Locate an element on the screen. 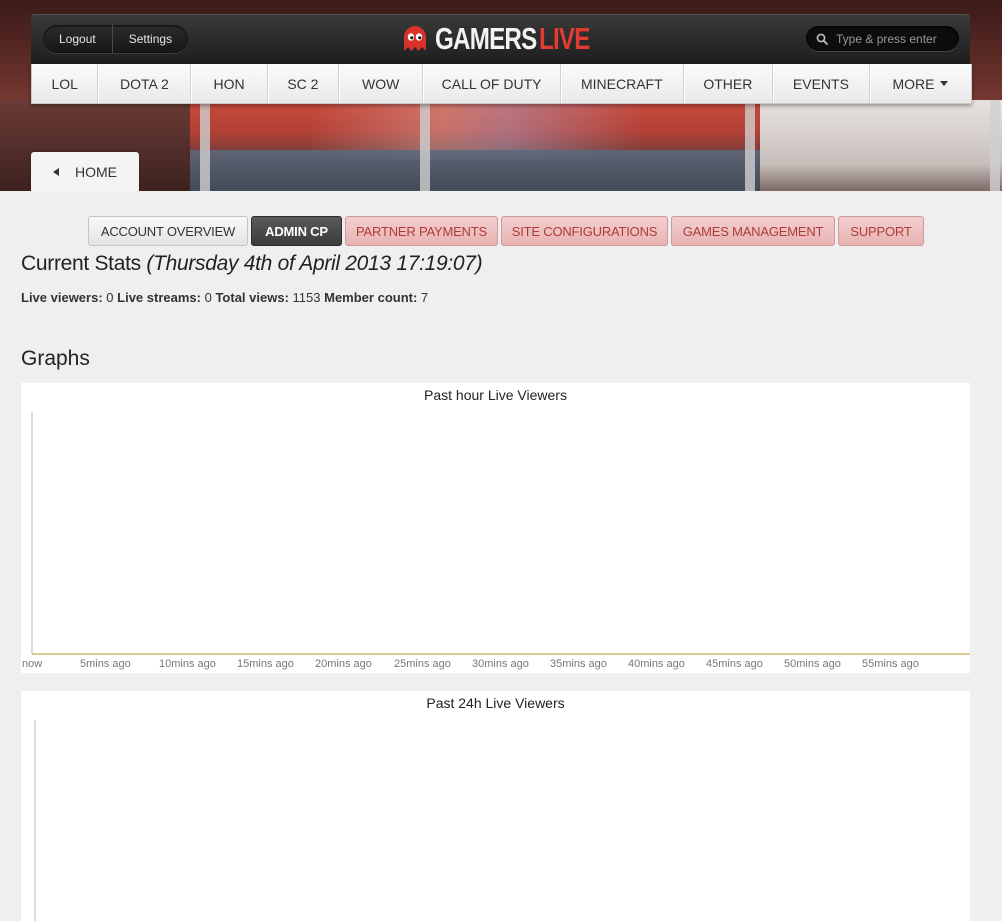 This screenshot has width=1002, height=921. search-box is located at coordinates (882, 38).